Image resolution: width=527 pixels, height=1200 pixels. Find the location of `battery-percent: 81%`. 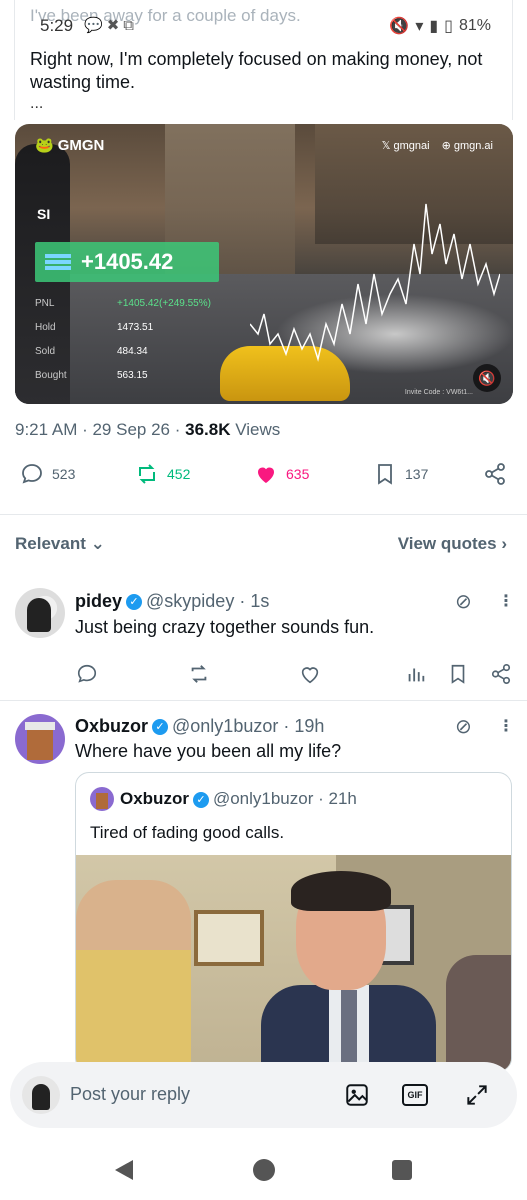

battery-percent: 81% is located at coordinates (474, 25).